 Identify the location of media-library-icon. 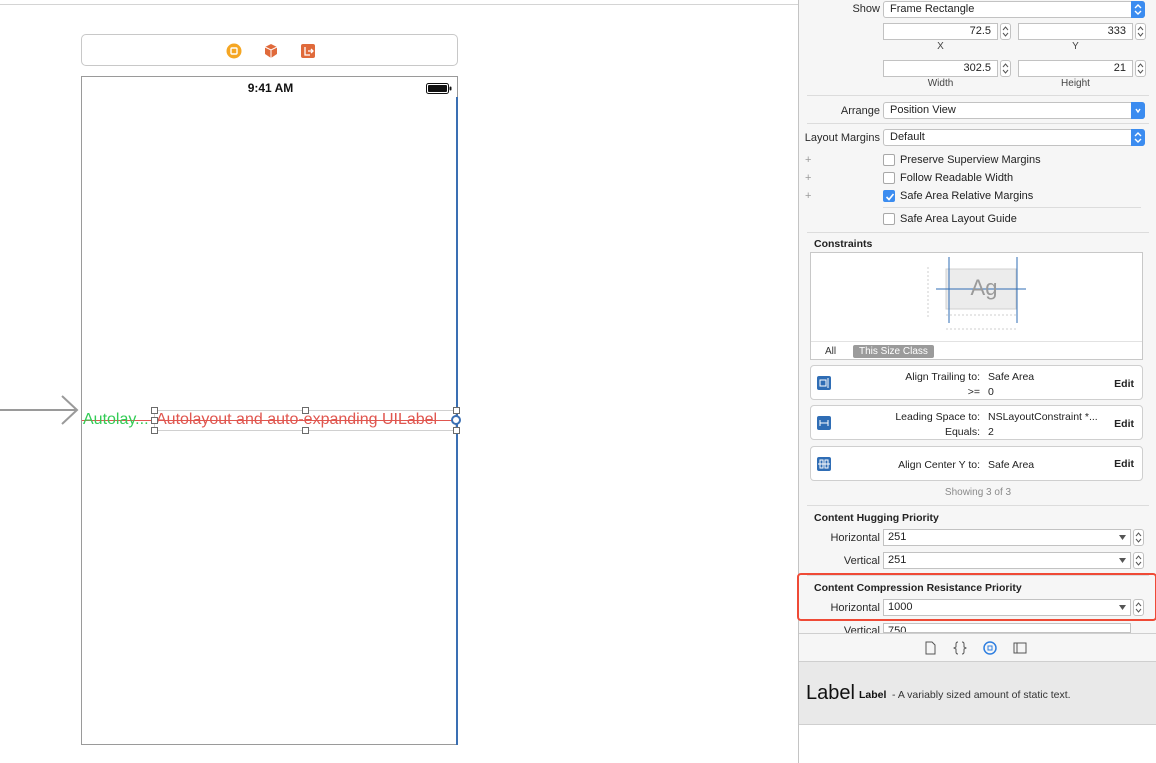
(1020, 648).